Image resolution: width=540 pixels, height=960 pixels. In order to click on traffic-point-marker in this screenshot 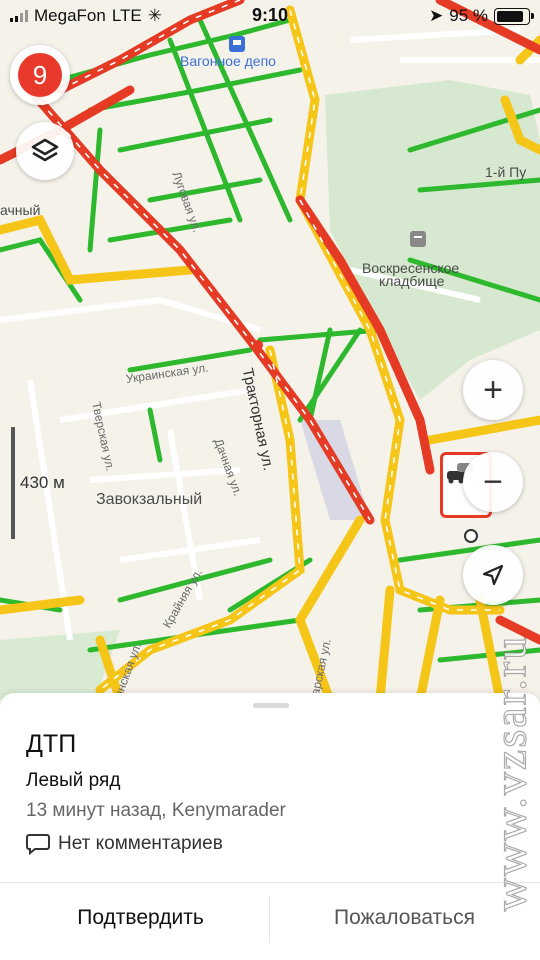, I will do `click(258, 345)`.